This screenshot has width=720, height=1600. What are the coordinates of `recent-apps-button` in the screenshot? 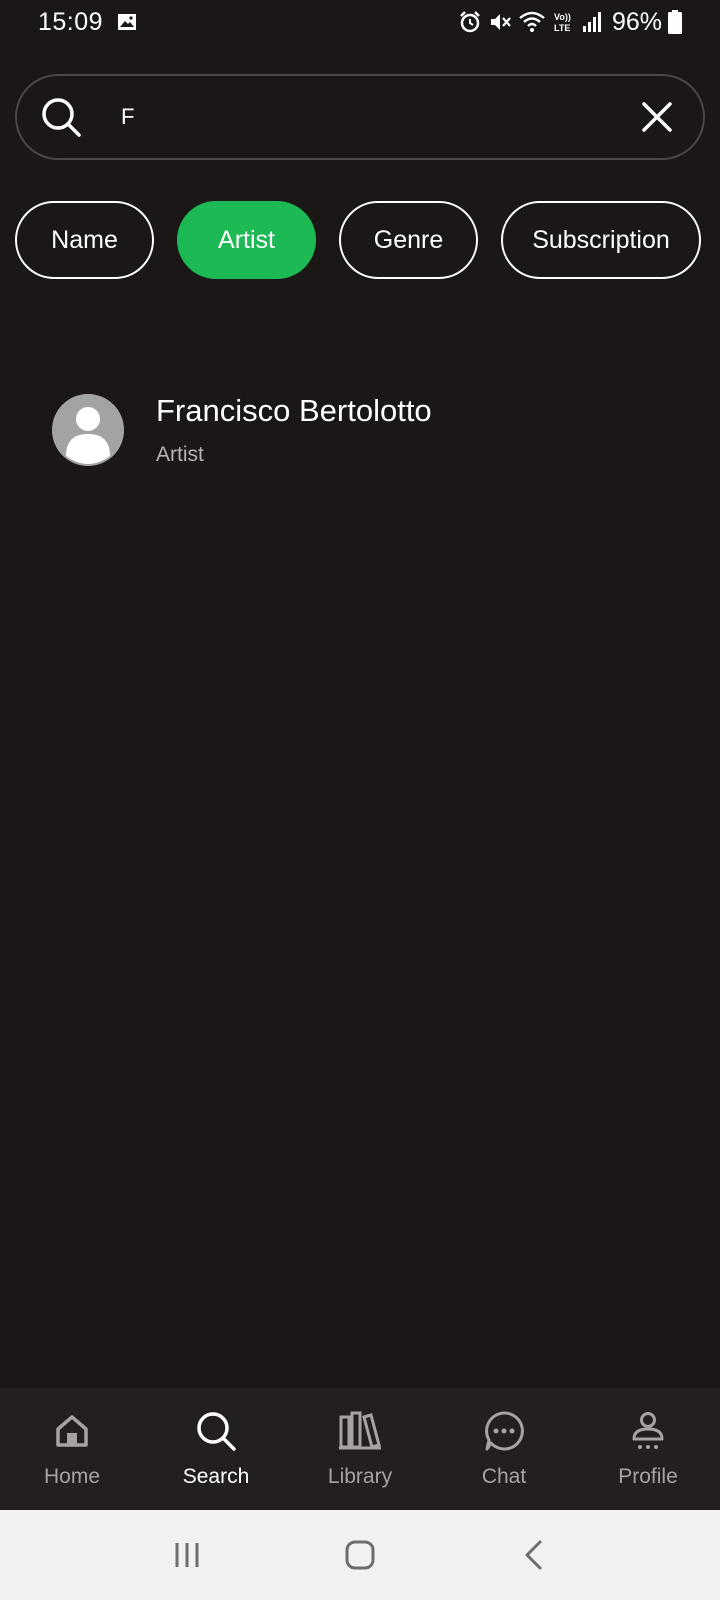 It's located at (187, 1555).